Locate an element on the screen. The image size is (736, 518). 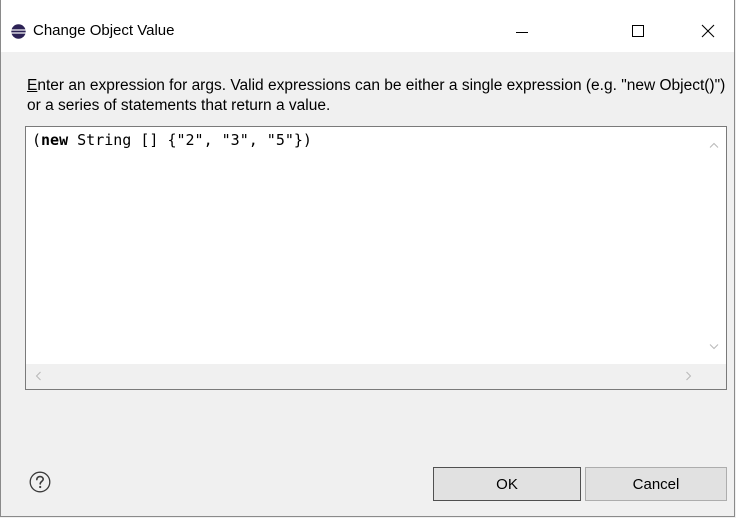
help-icon is located at coordinates (40, 482).